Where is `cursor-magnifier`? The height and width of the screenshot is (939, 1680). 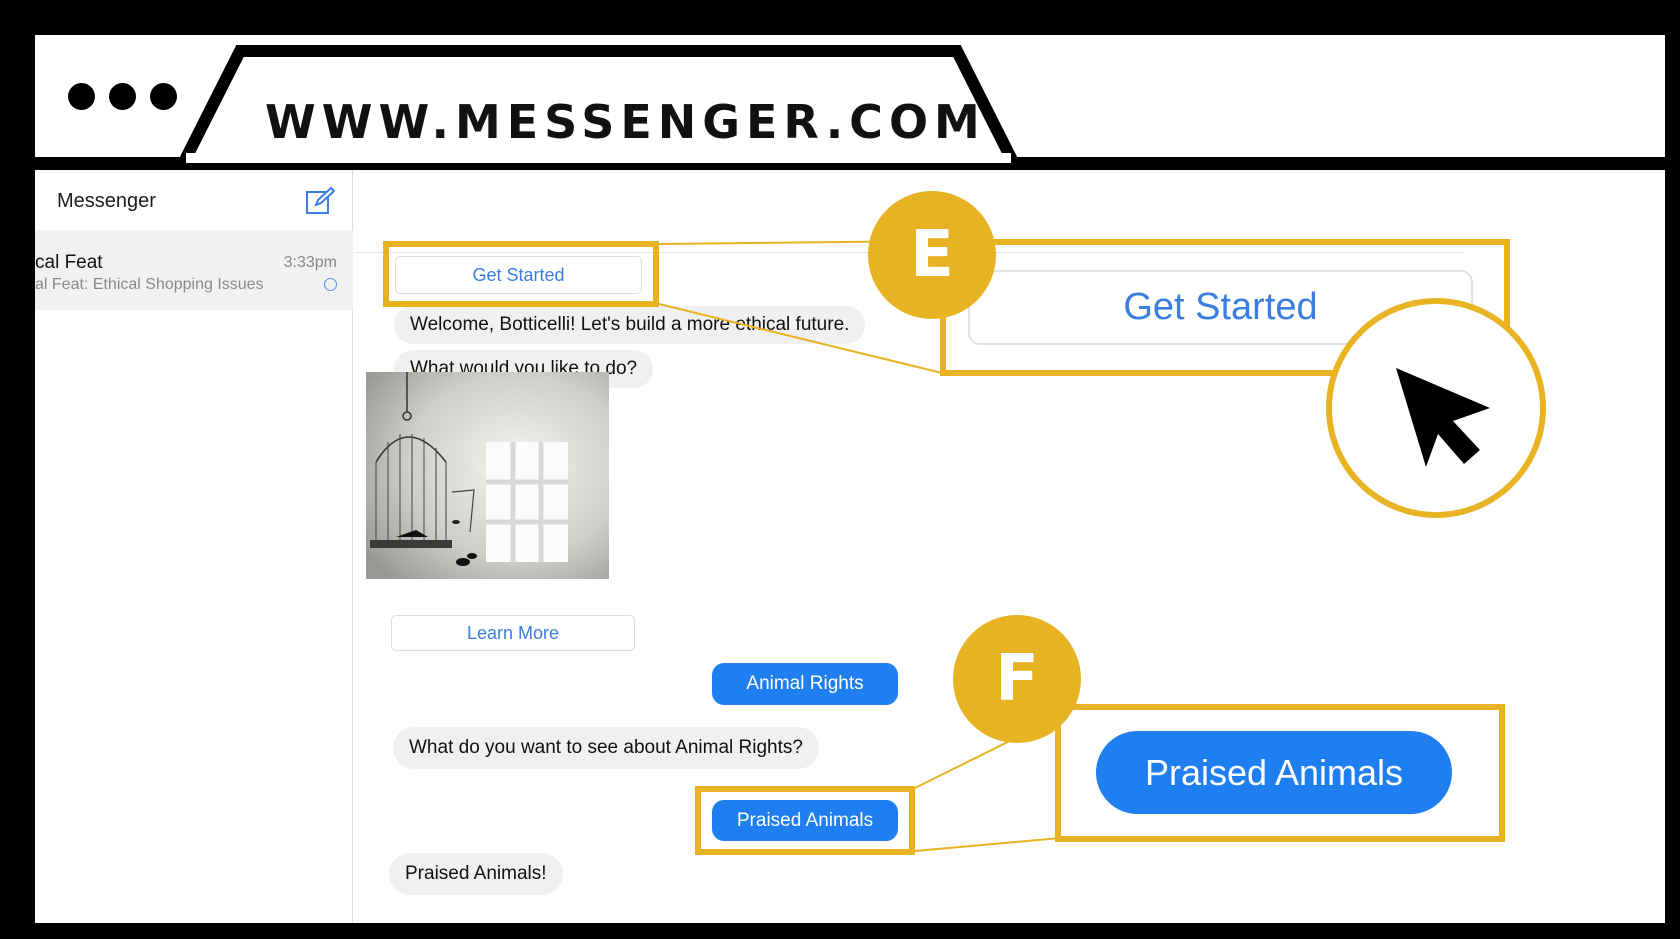
cursor-magnifier is located at coordinates (1436, 408).